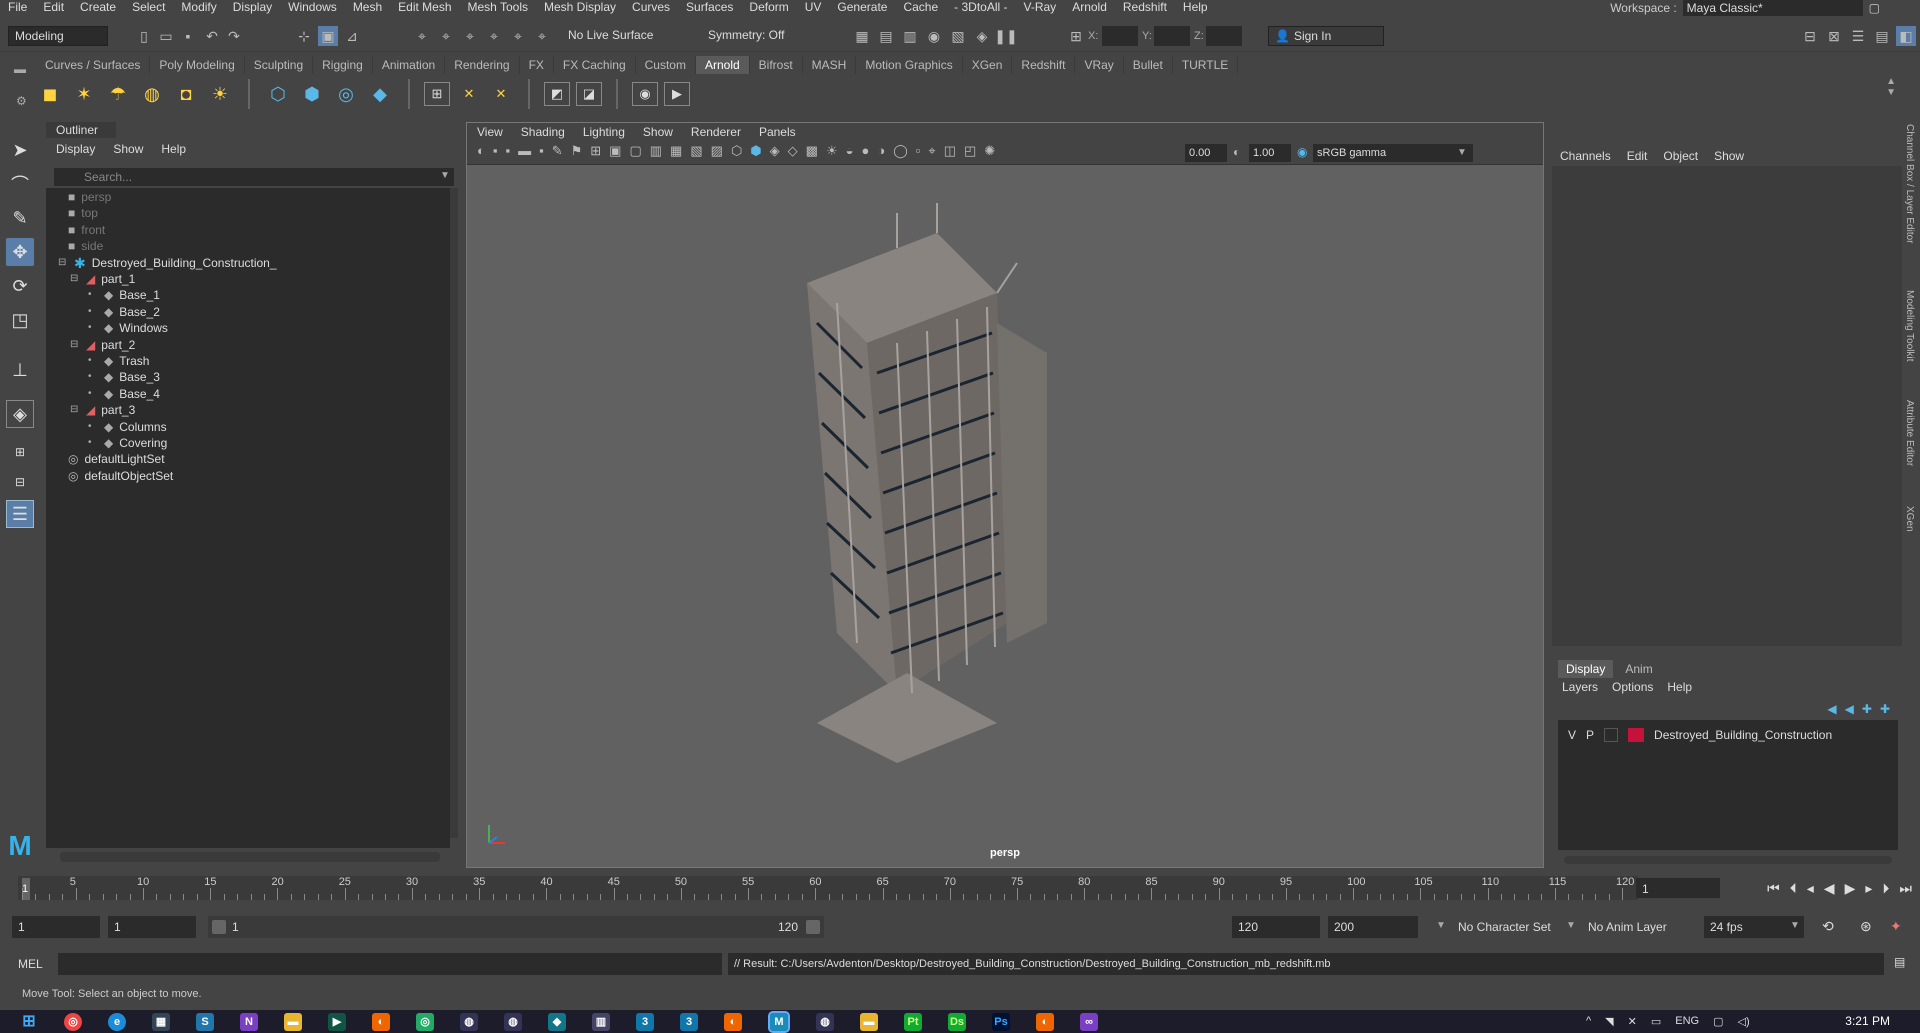  What do you see at coordinates (513, 1022) in the screenshot?
I see `app-icon-3: ◍` at bounding box center [513, 1022].